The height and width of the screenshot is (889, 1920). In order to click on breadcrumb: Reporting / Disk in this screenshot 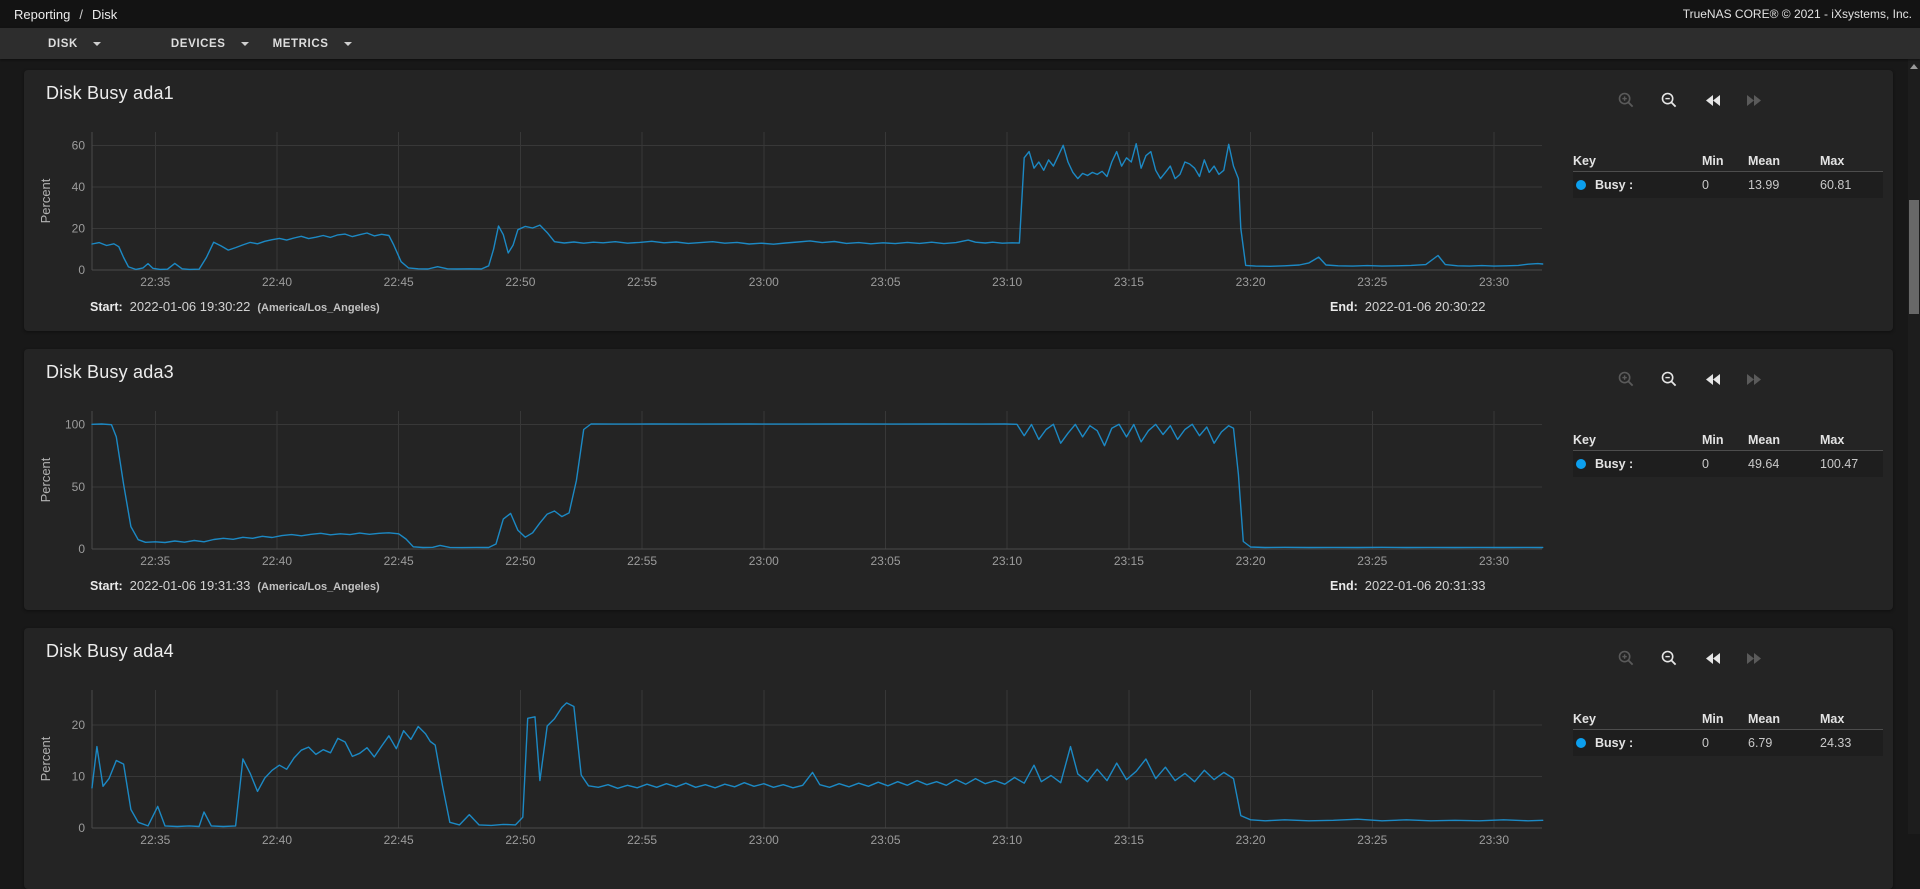, I will do `click(65, 14)`.